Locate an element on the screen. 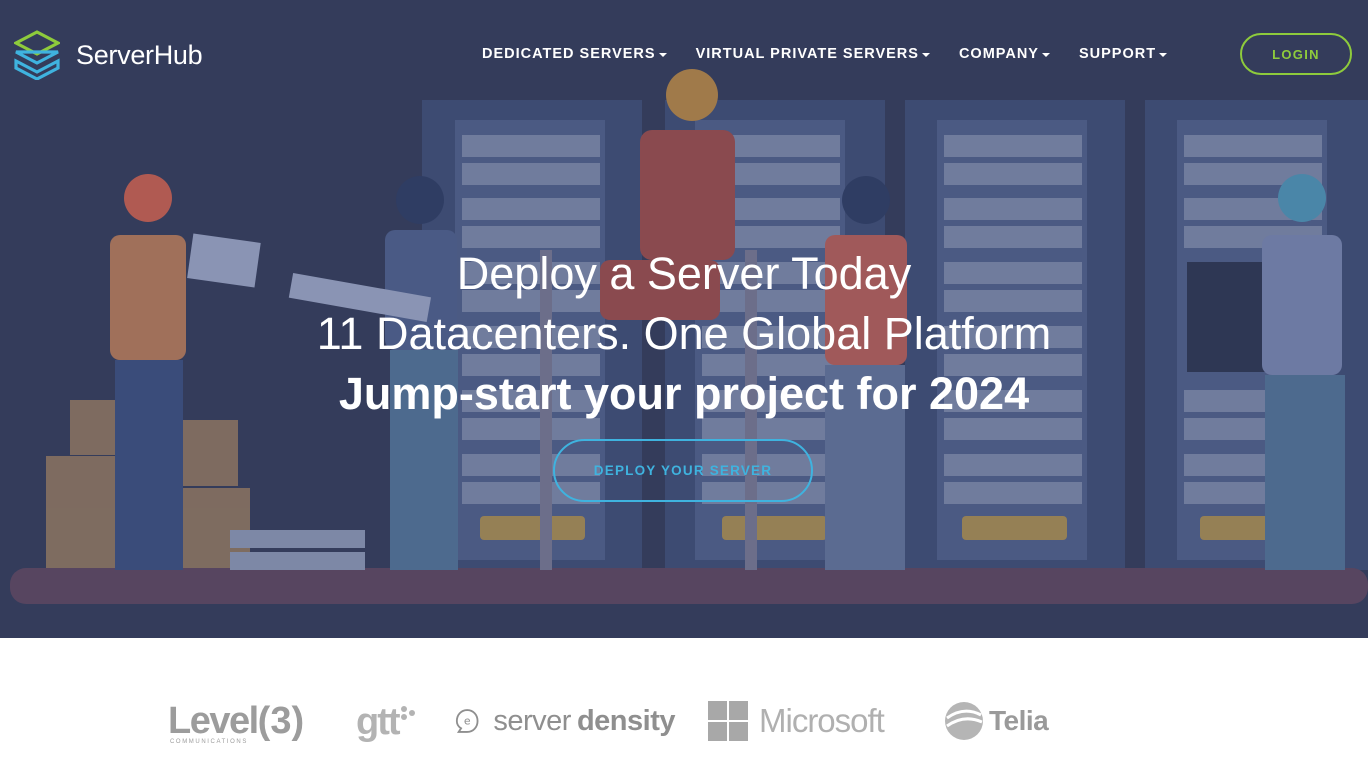 This screenshot has width=1368, height=768. login-button: LOGIN is located at coordinates (1296, 54).